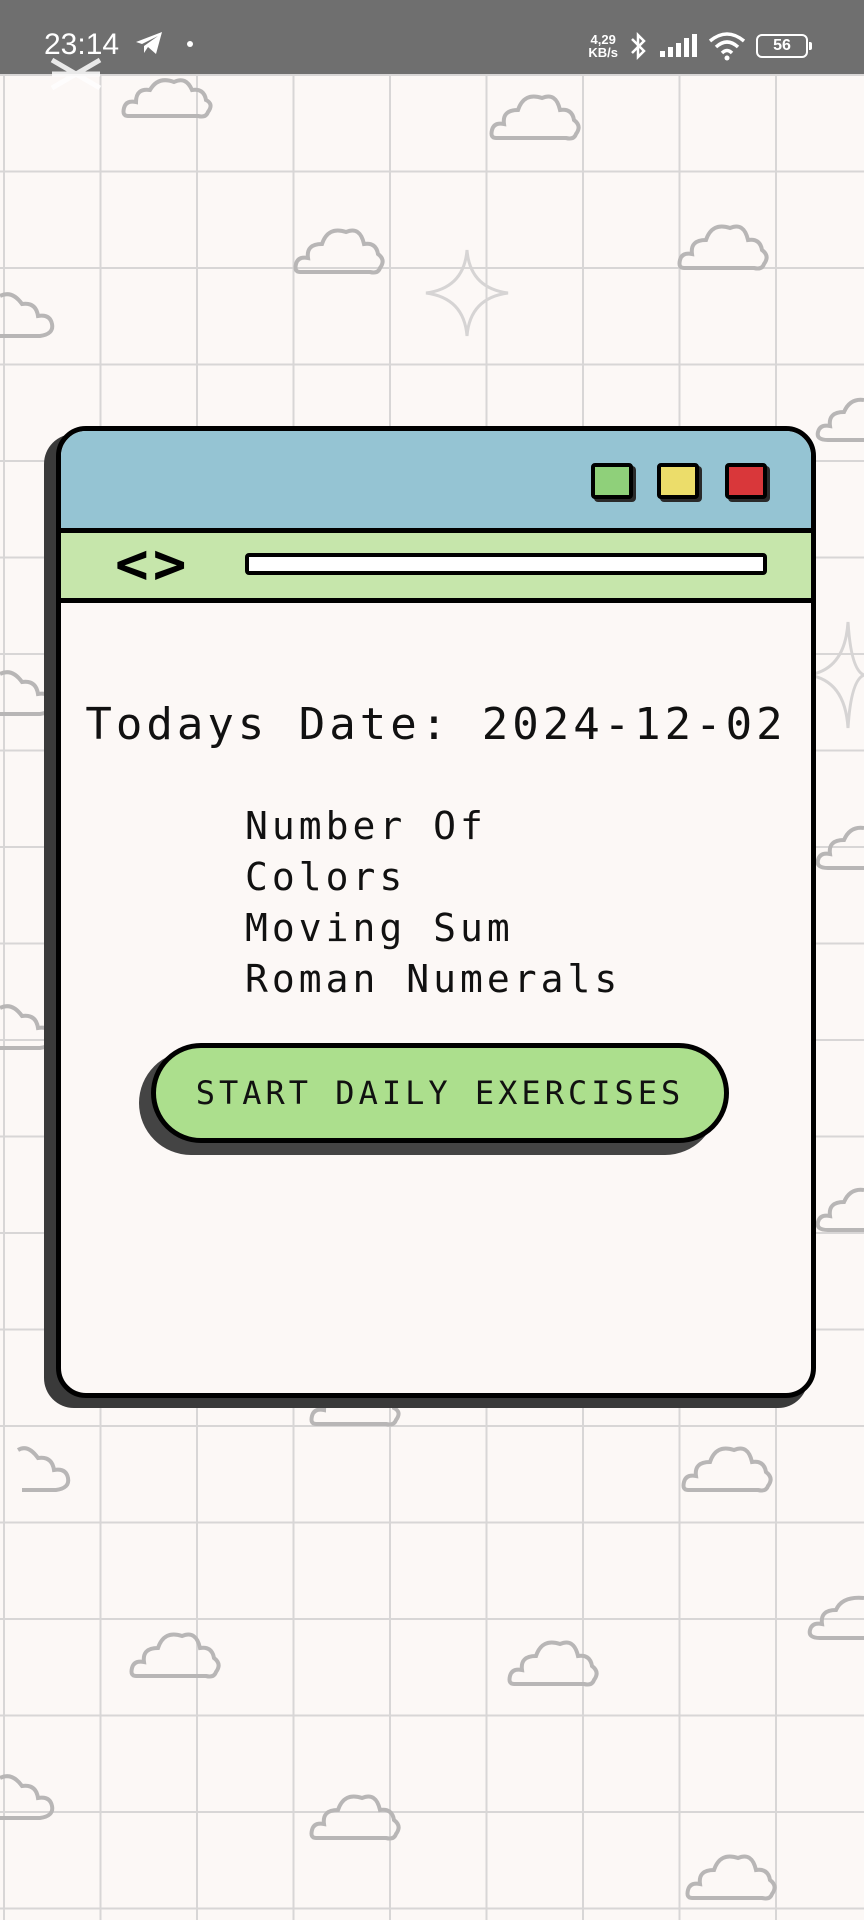  Describe the element at coordinates (165, 43) in the screenshot. I see `status-notification-icons` at that location.